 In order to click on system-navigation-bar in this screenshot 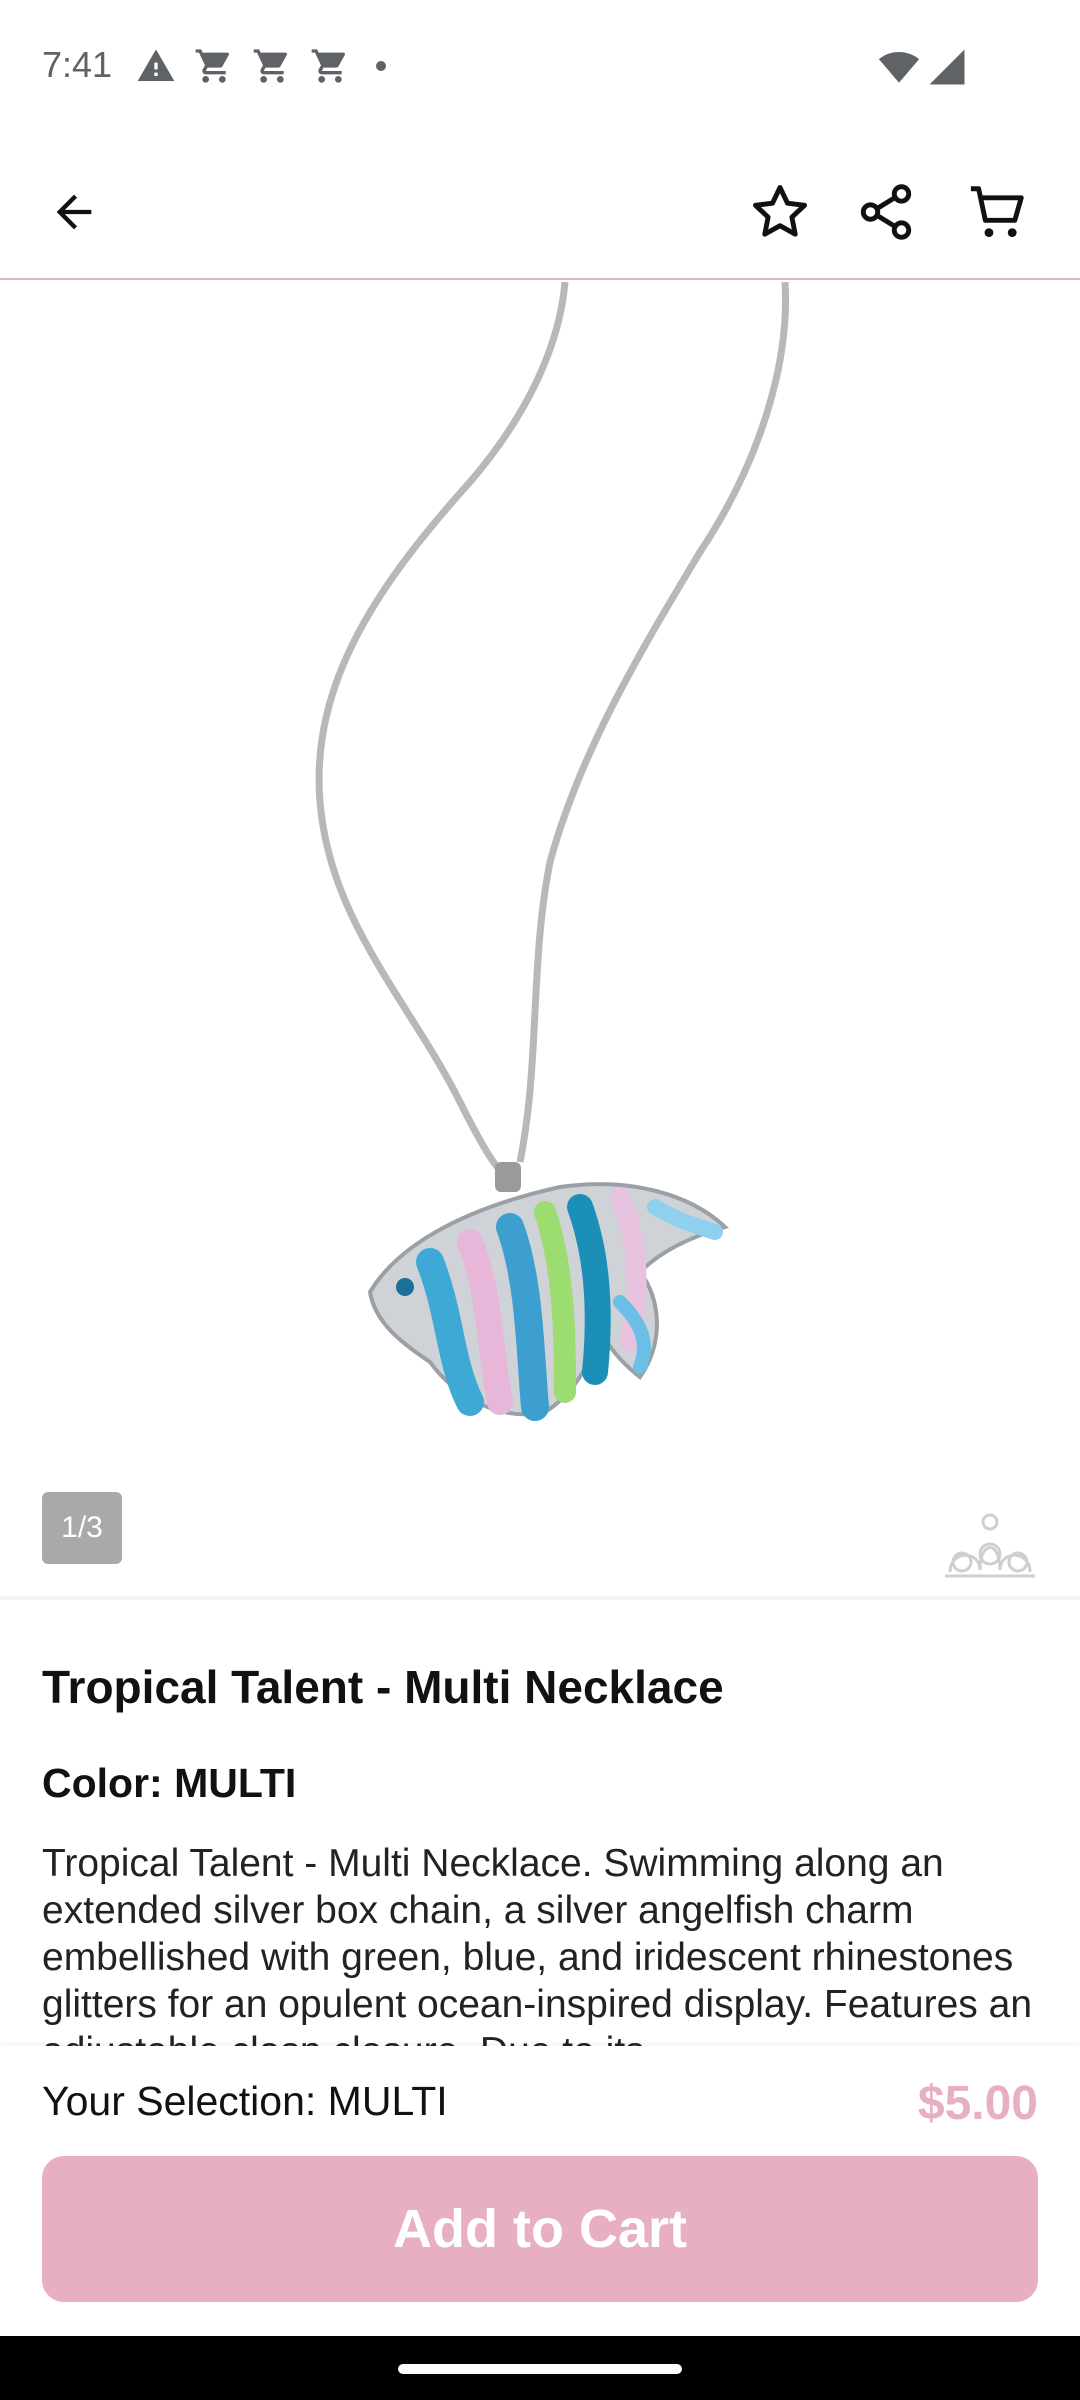, I will do `click(540, 2368)`.